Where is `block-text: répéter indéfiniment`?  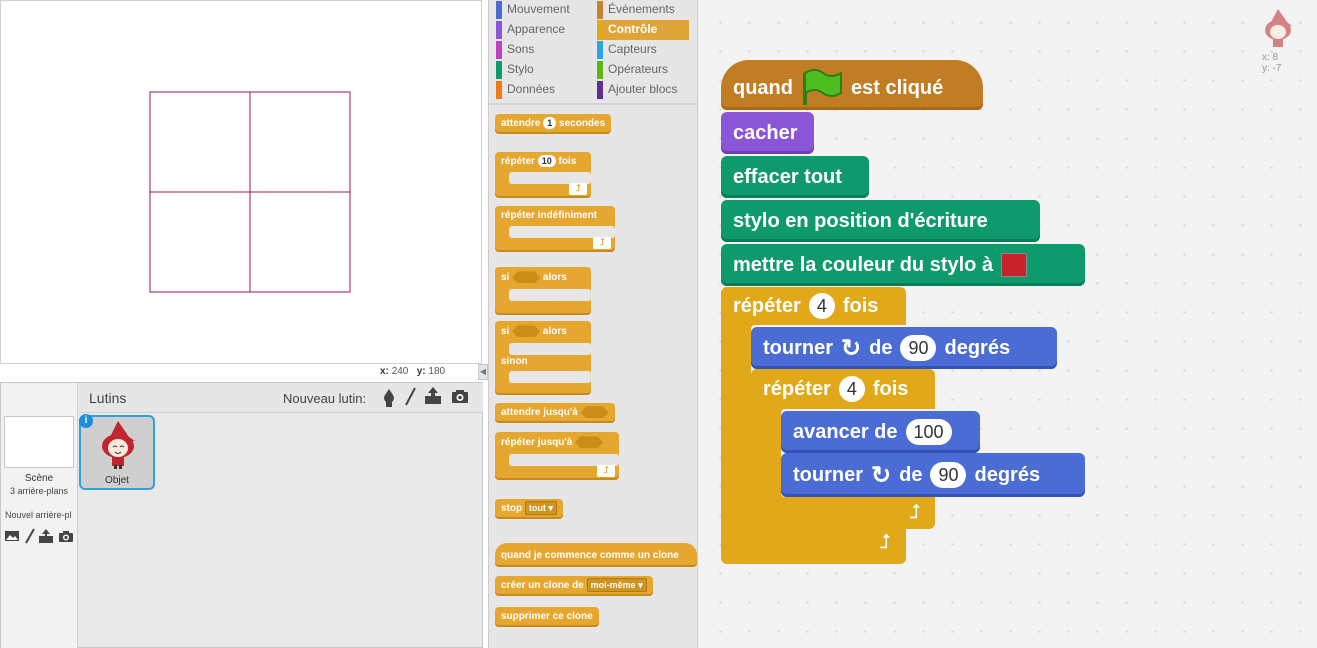 block-text: répéter indéfiniment is located at coordinates (549, 215).